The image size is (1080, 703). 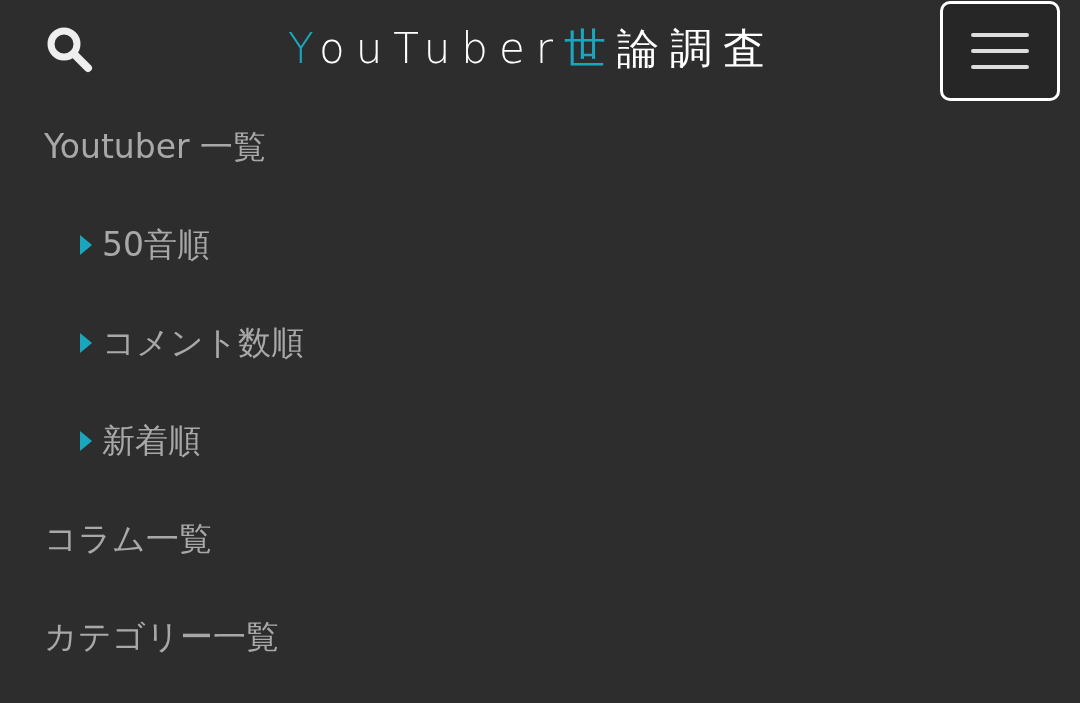 What do you see at coordinates (156, 245) in the screenshot?
I see `submenu-link: 50音順` at bounding box center [156, 245].